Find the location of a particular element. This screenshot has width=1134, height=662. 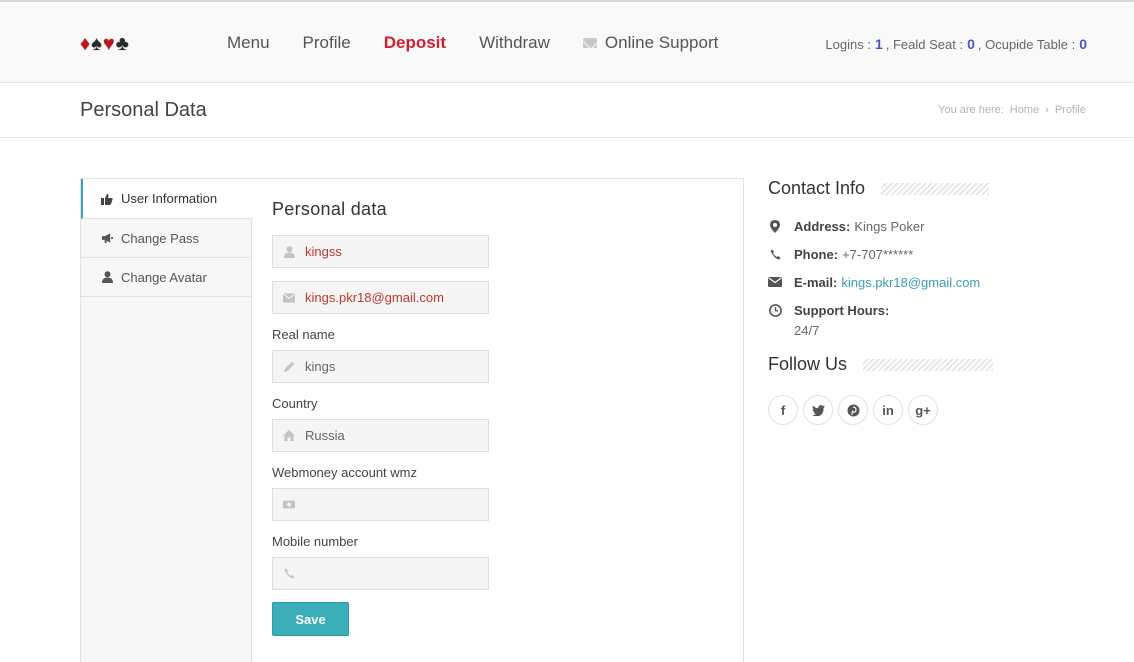

email-input is located at coordinates (395, 297).